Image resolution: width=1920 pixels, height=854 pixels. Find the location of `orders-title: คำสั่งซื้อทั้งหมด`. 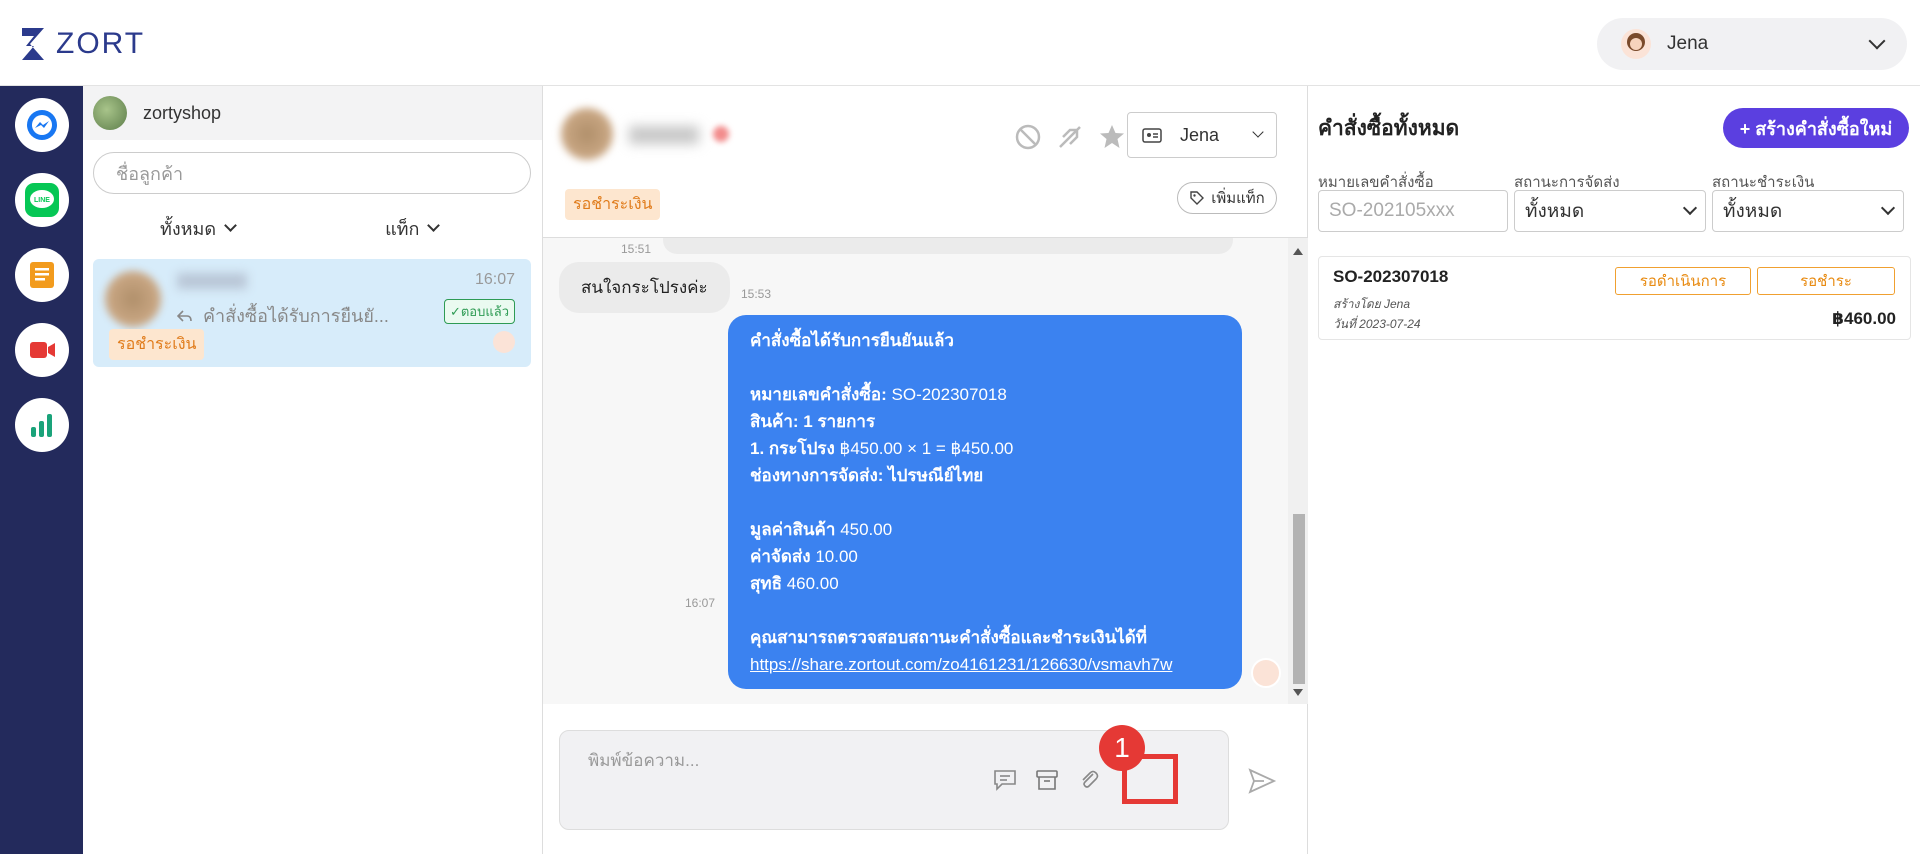

orders-title: คำสั่งซื้อทั้งหมด is located at coordinates (1389, 128).